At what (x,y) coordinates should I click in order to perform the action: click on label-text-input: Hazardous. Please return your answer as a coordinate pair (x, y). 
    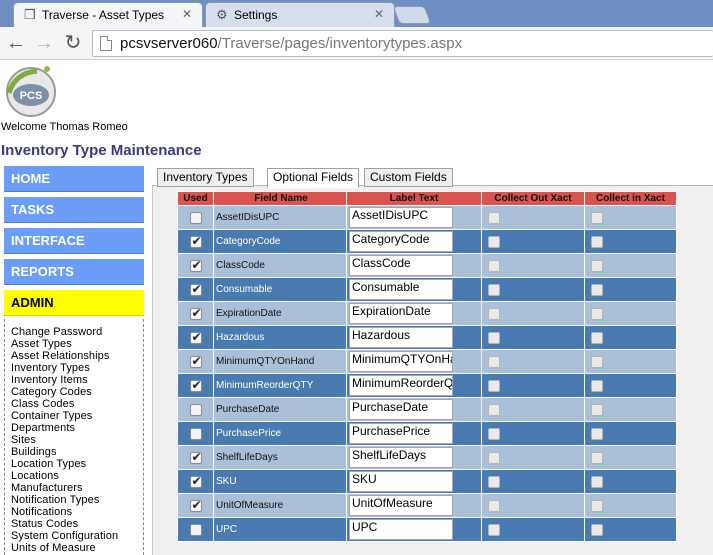
    Looking at the image, I should click on (401, 337).